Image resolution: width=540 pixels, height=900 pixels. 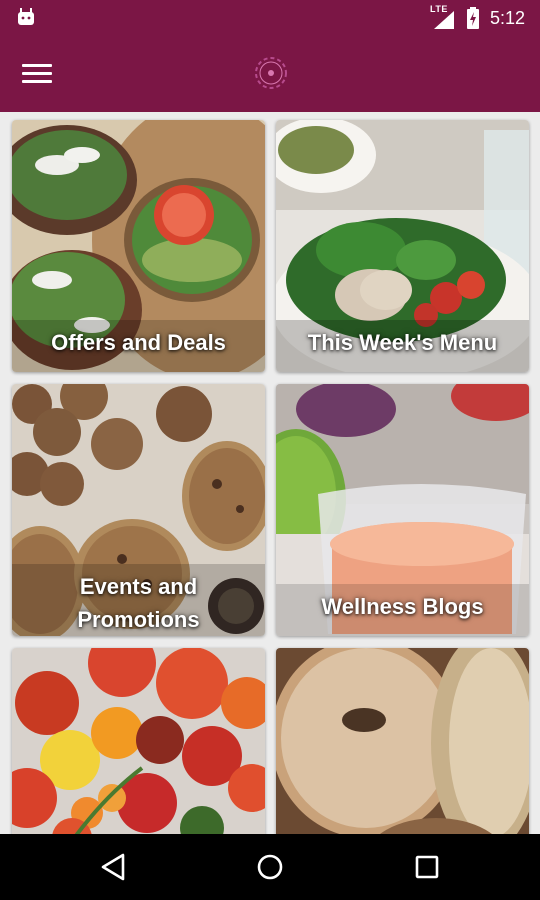 I want to click on logo-icon, so click(x=271, y=73).